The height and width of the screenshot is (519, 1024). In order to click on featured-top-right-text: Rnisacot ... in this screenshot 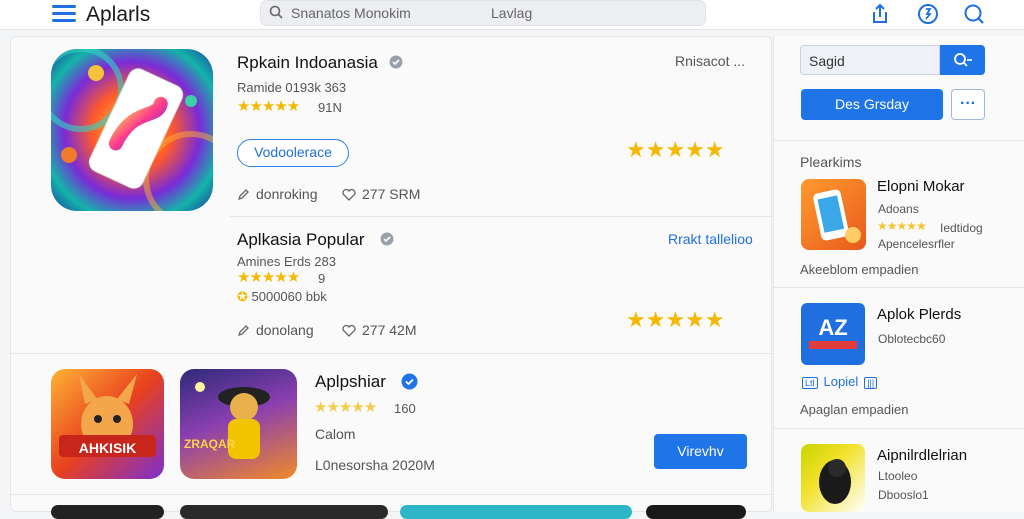, I will do `click(710, 61)`.